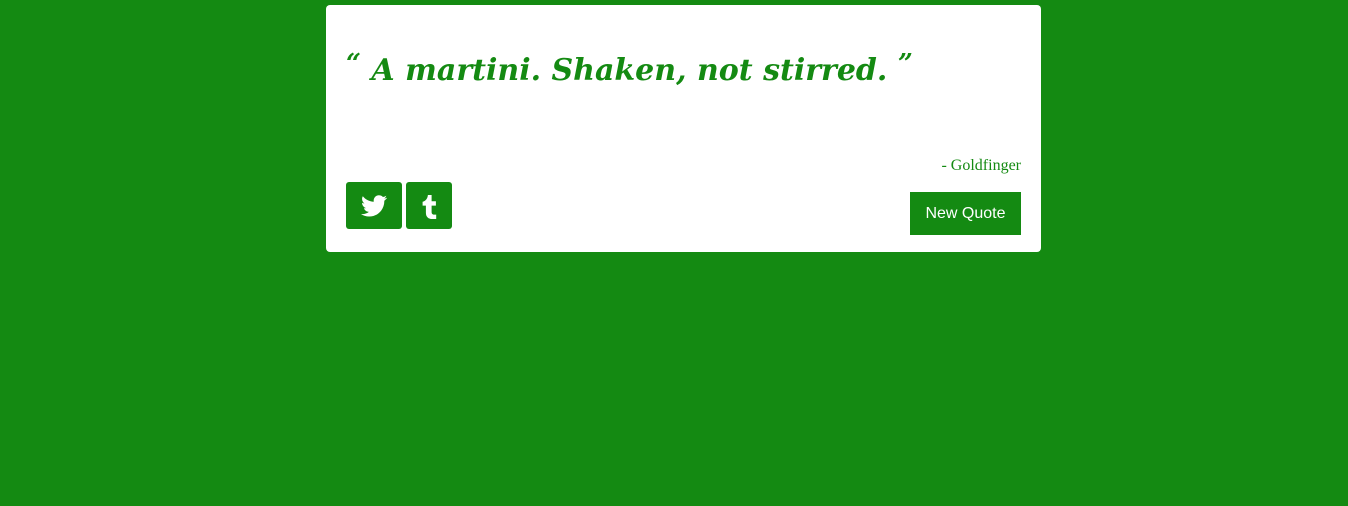 The width and height of the screenshot is (1348, 506). I want to click on twitter-icon, so click(374, 205).